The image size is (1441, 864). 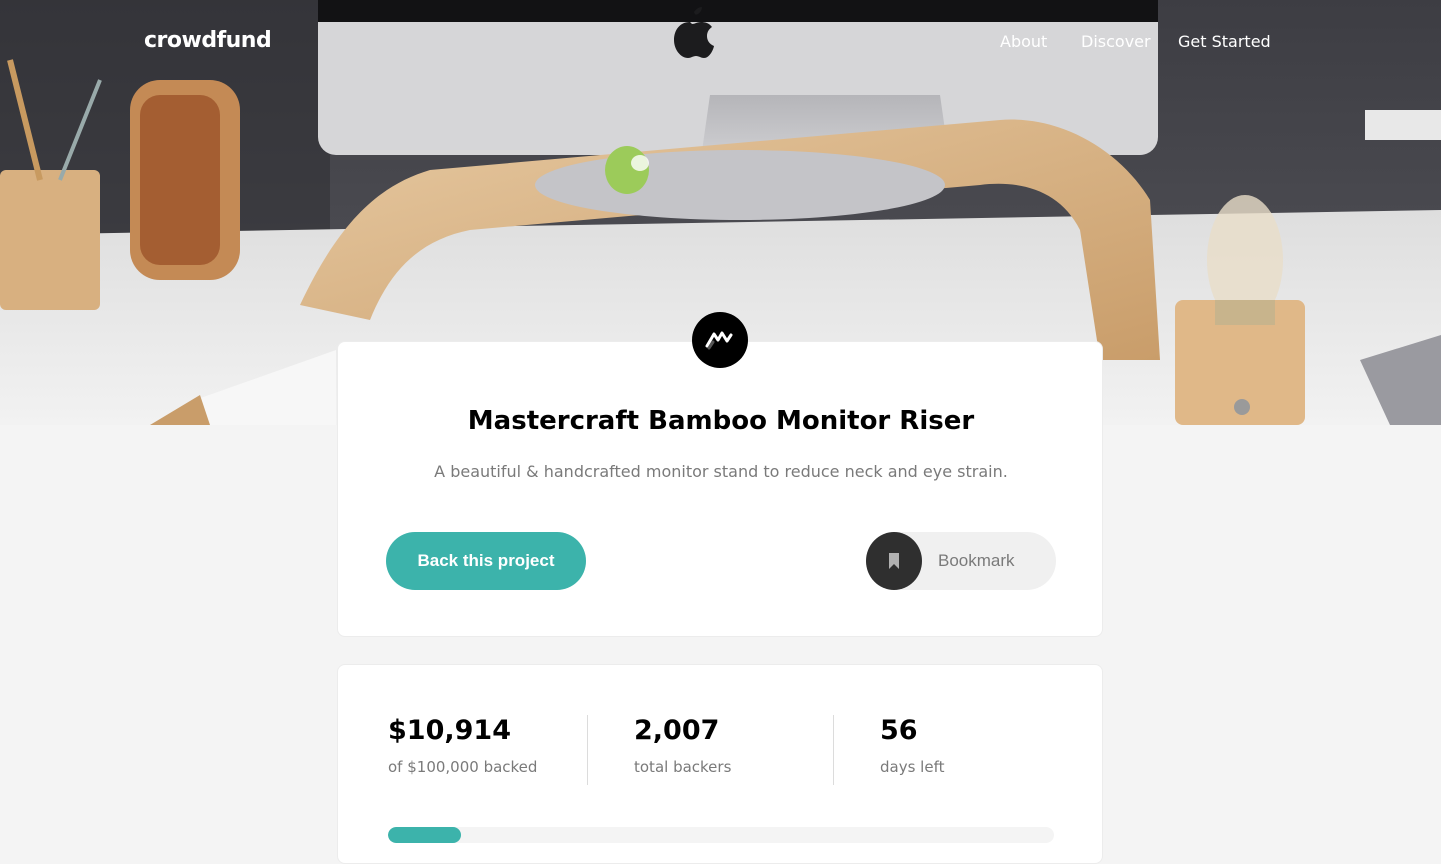 I want to click on stat-backed: $10,914 of $100,000 backed, so click(x=462, y=745).